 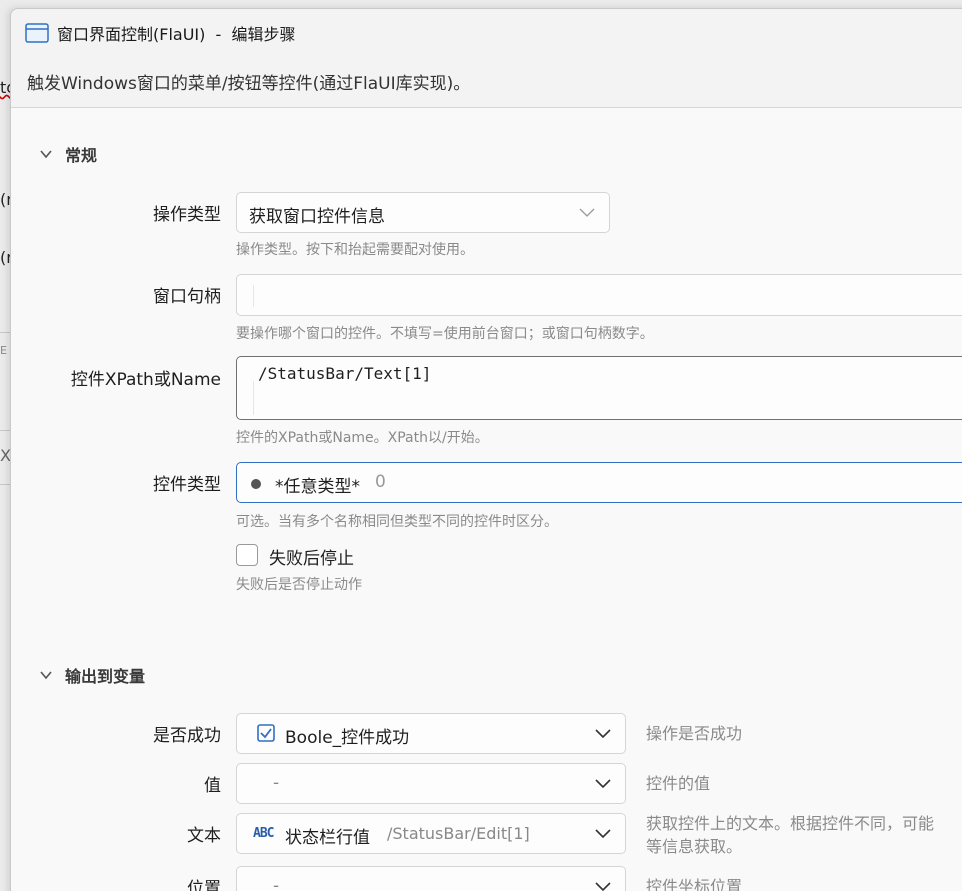 What do you see at coordinates (264, 833) in the screenshot?
I see `abc-icon: ABC` at bounding box center [264, 833].